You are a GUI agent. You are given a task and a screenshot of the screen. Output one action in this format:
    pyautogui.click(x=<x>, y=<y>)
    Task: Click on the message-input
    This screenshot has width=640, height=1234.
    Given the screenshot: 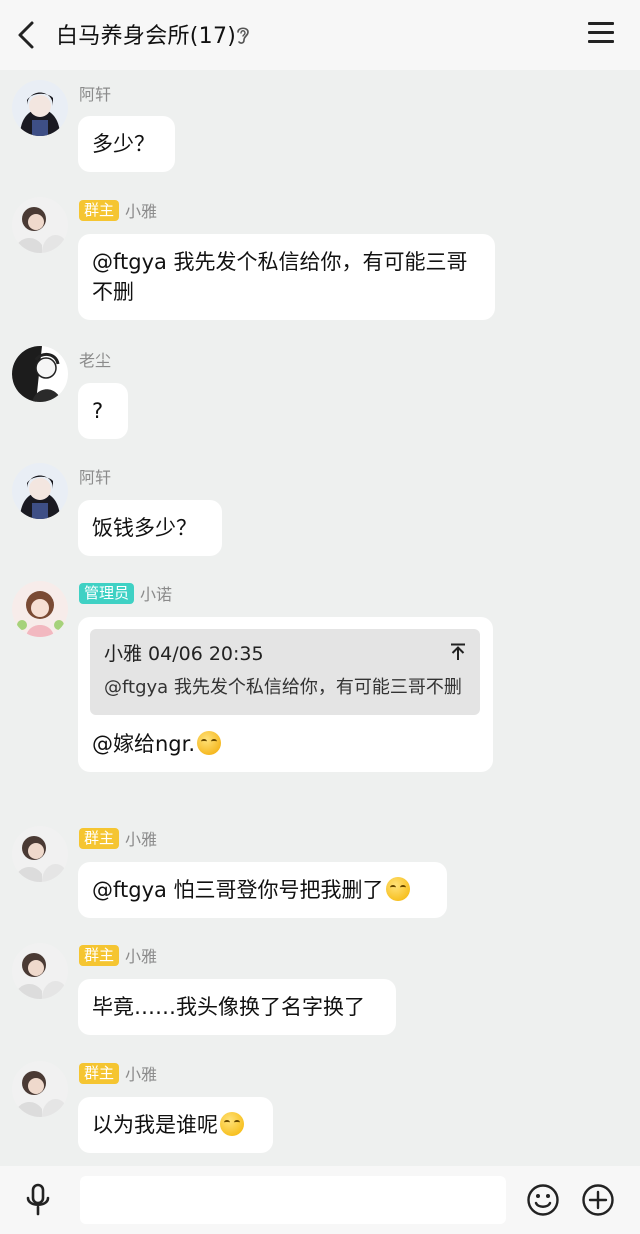 What is the action you would take?
    pyautogui.click(x=293, y=1200)
    